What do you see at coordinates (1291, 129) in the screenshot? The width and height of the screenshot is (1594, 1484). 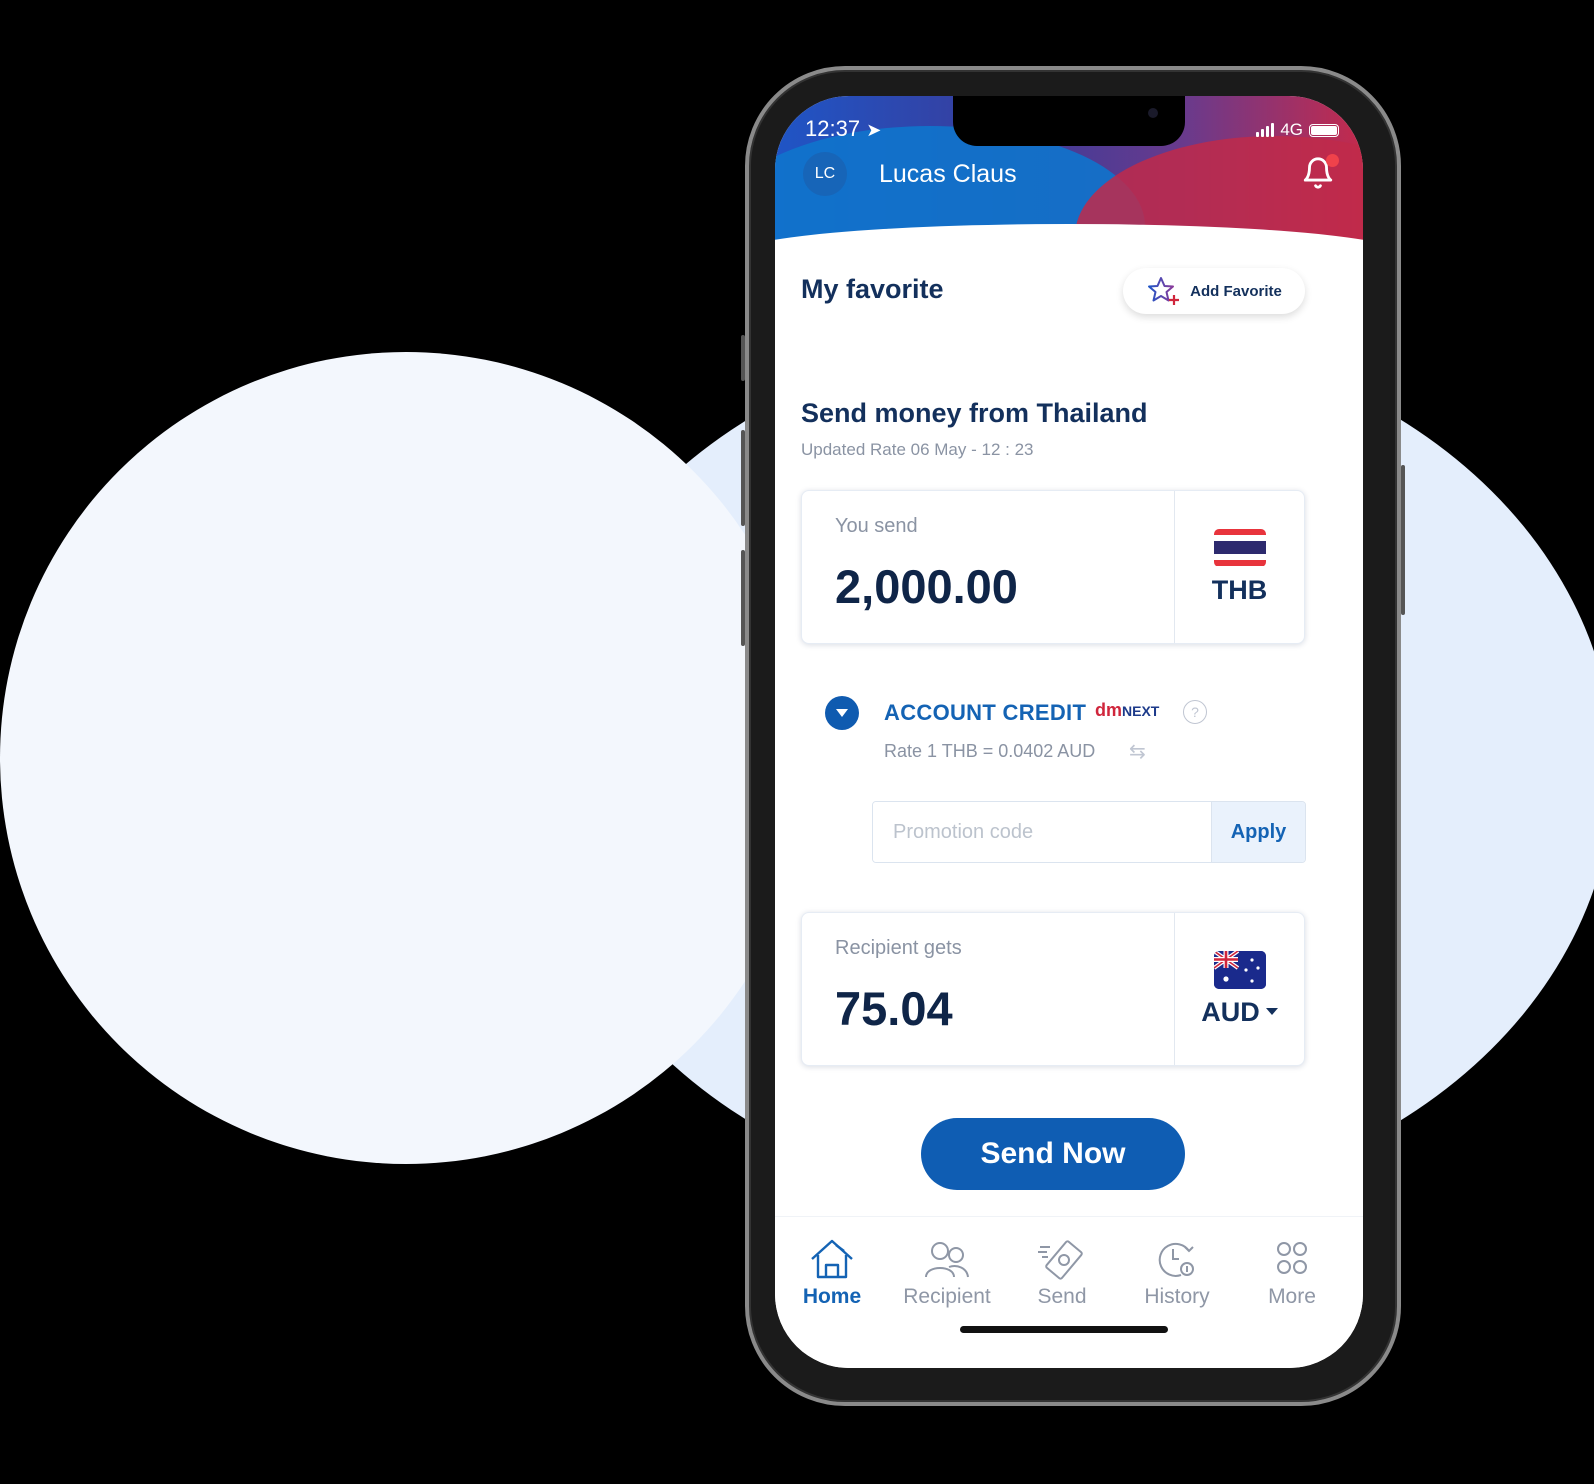 I see `network-type: 4G` at bounding box center [1291, 129].